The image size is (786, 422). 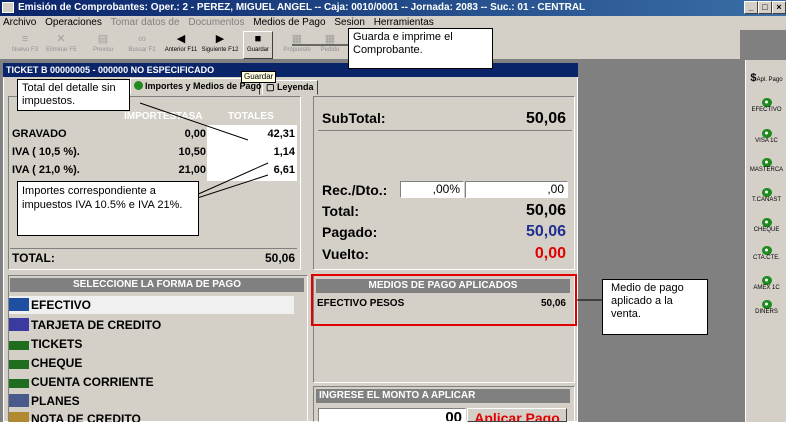 What do you see at coordinates (138, 85) in the screenshot?
I see `money-icon` at bounding box center [138, 85].